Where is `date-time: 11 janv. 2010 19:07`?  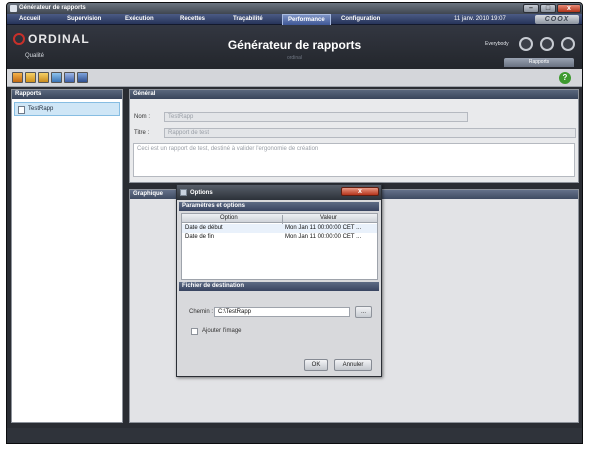
date-time: 11 janv. 2010 19:07 is located at coordinates (480, 19).